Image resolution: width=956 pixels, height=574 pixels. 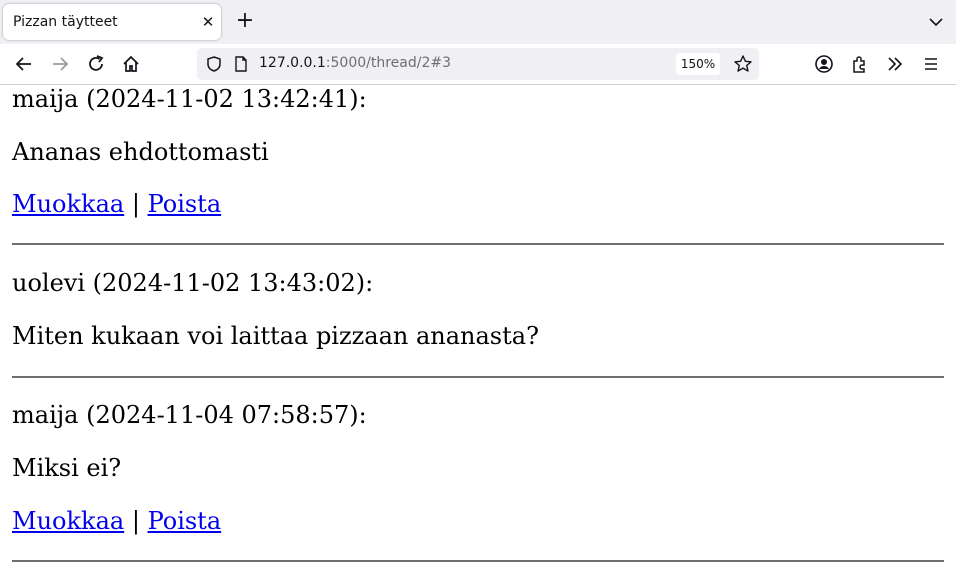 I want to click on bookmark-star-icon, so click(x=743, y=64).